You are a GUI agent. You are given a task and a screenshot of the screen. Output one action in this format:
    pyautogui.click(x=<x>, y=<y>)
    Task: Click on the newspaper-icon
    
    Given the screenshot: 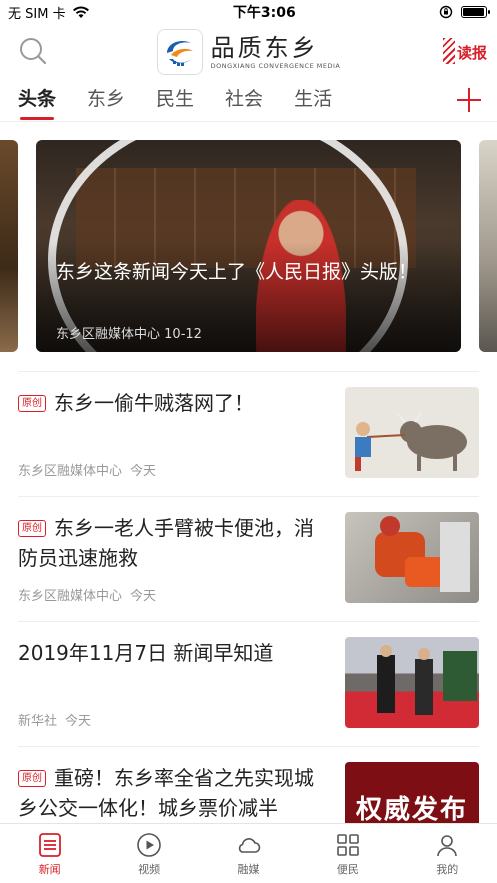 What is the action you would take?
    pyautogui.click(x=449, y=51)
    